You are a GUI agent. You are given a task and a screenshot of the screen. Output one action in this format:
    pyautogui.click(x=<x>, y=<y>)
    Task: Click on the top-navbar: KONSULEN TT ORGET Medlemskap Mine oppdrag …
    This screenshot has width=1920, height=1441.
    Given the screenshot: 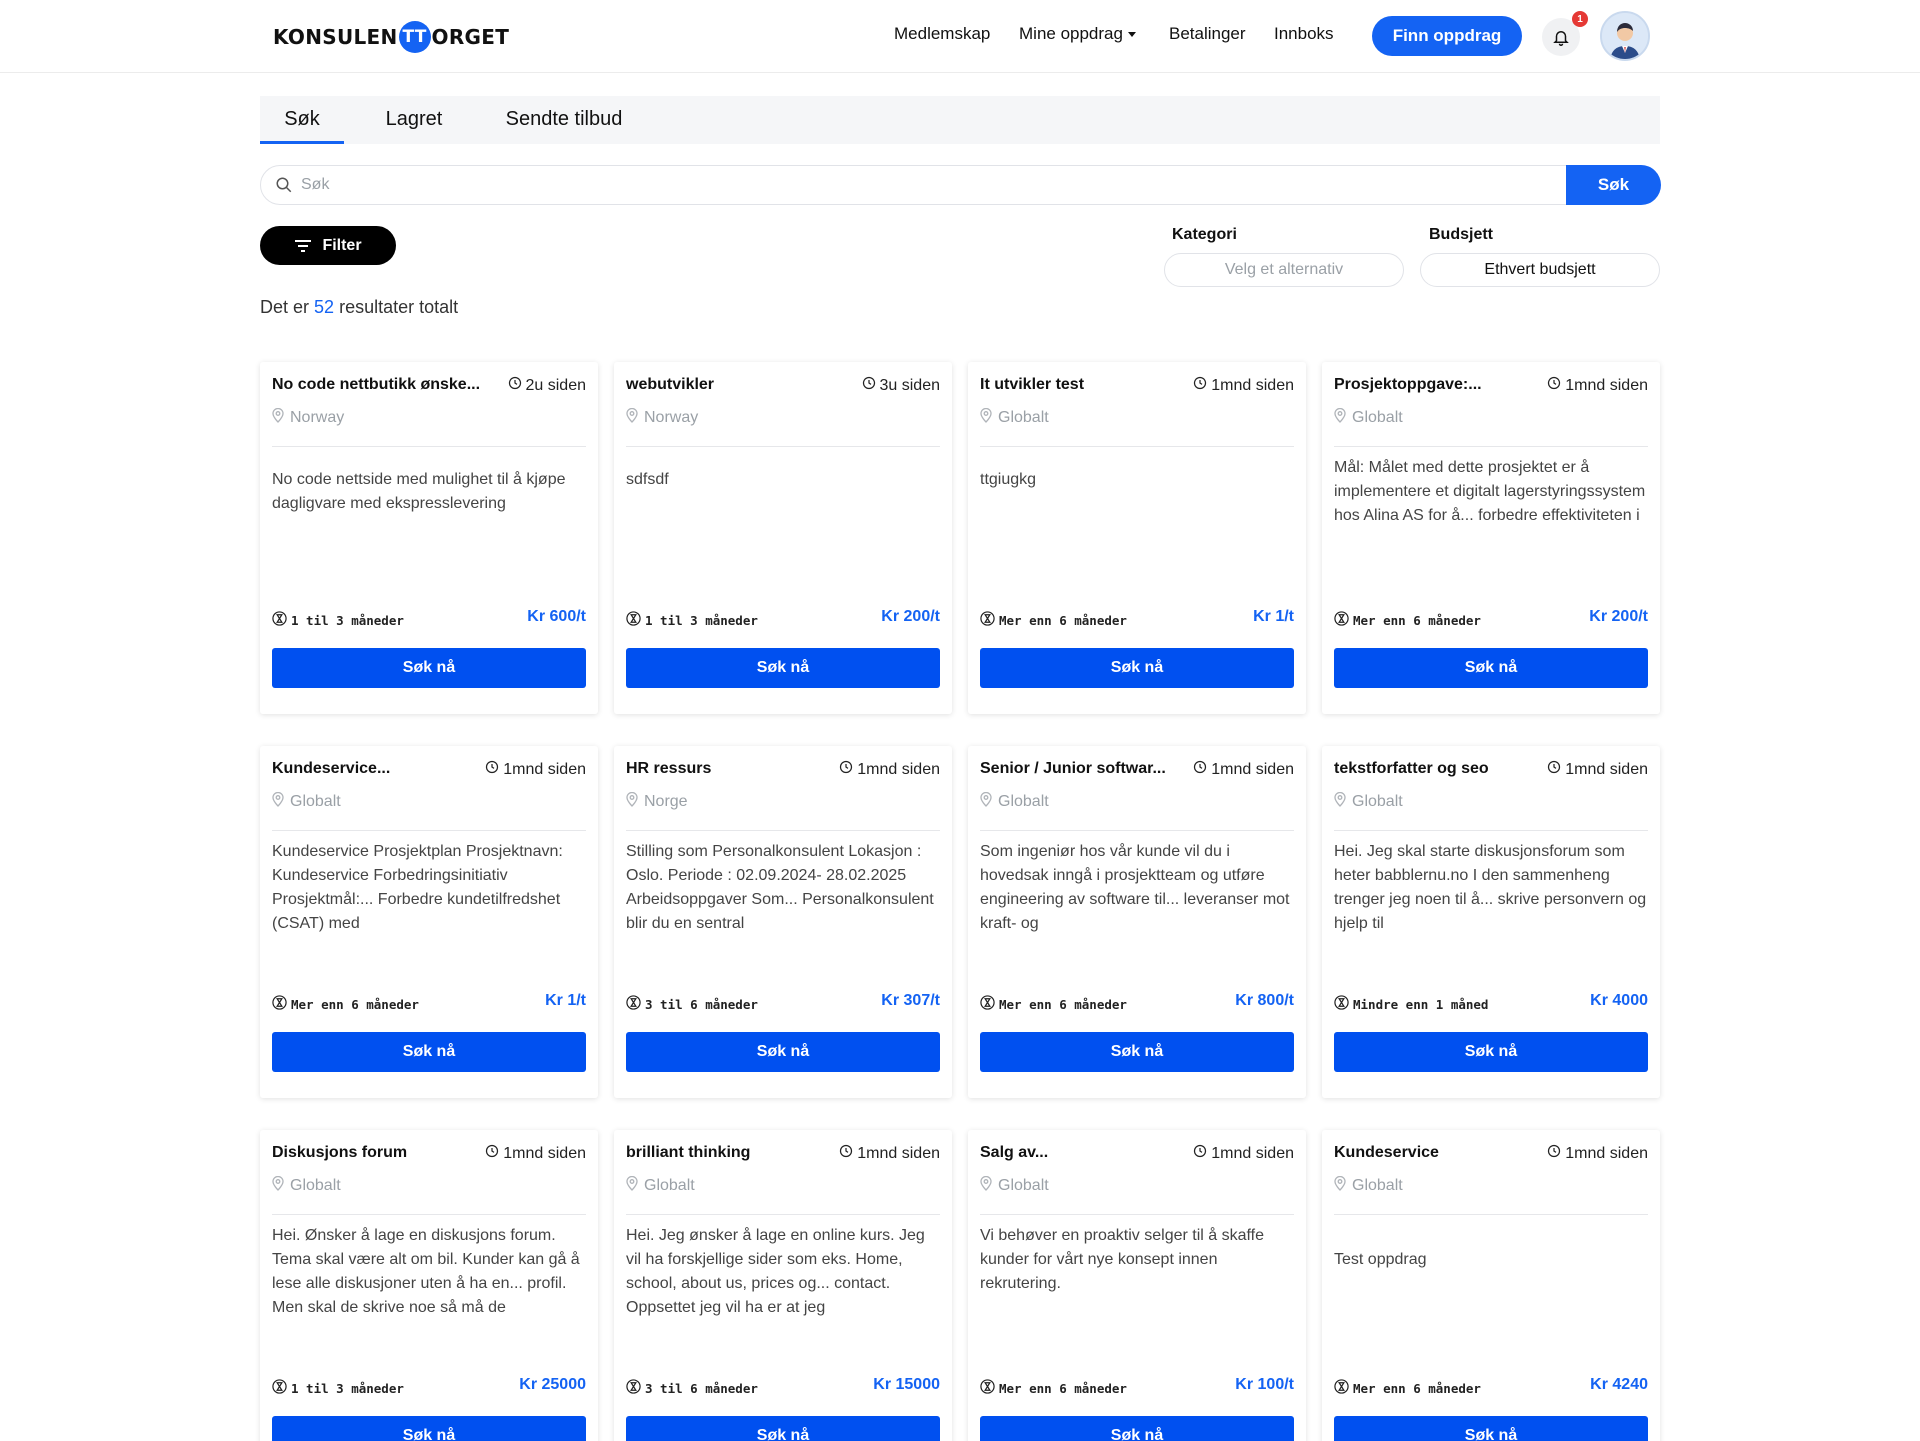 What is the action you would take?
    pyautogui.click(x=960, y=36)
    